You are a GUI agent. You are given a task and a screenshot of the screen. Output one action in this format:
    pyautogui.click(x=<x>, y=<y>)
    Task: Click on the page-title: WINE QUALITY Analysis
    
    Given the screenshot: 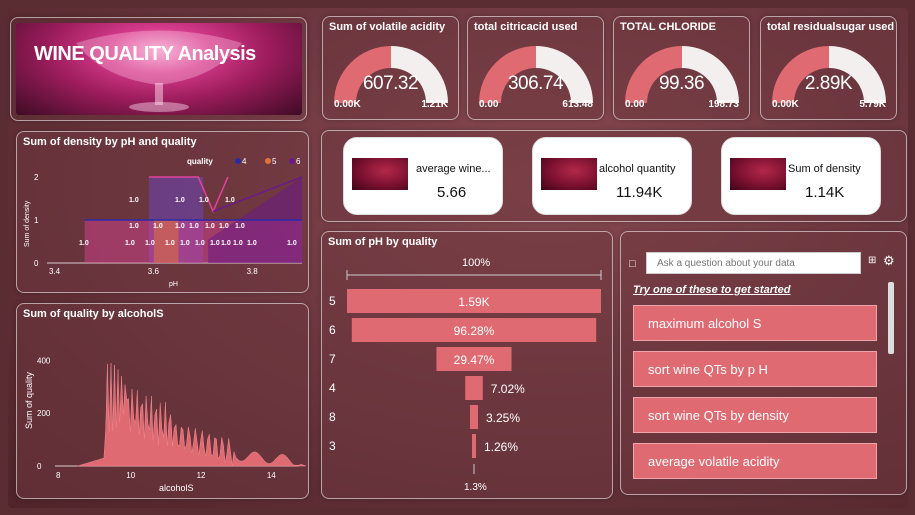 What is the action you would take?
    pyautogui.click(x=145, y=54)
    